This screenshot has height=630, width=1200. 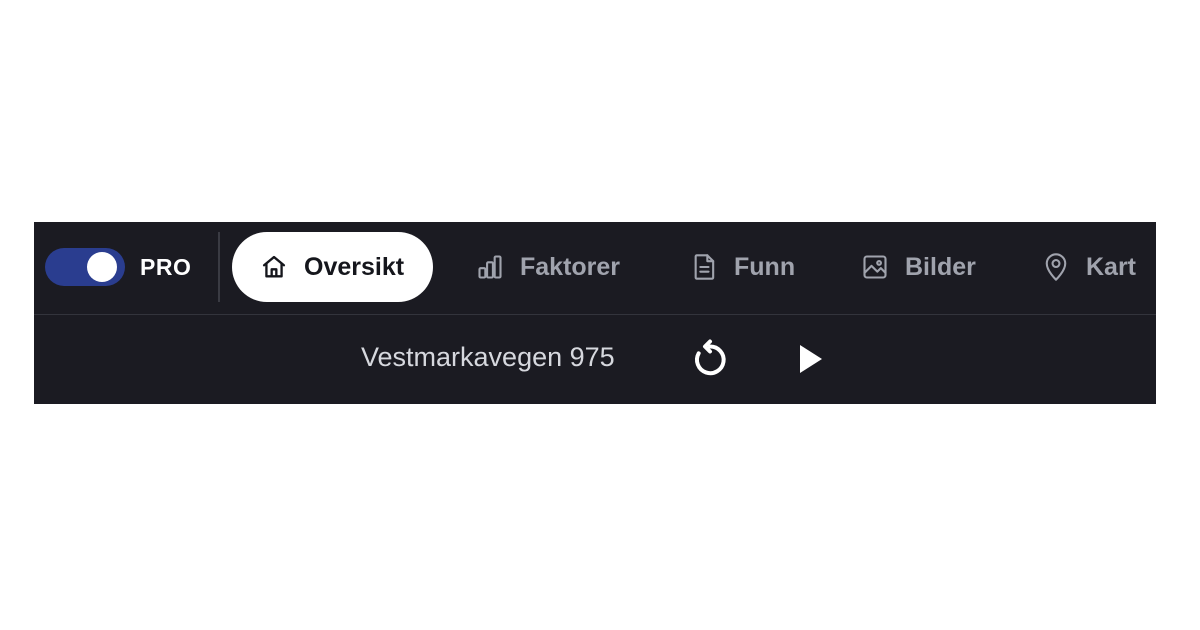 What do you see at coordinates (875, 267) in the screenshot?
I see `image-icon` at bounding box center [875, 267].